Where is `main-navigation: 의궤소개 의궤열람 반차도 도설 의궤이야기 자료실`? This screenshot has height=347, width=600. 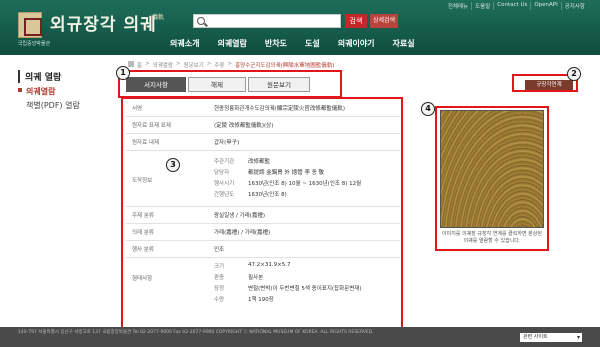
main-navigation: 의궤소개 의궤열람 반차도 도설 의궤이야기 자료실 is located at coordinates (292, 43).